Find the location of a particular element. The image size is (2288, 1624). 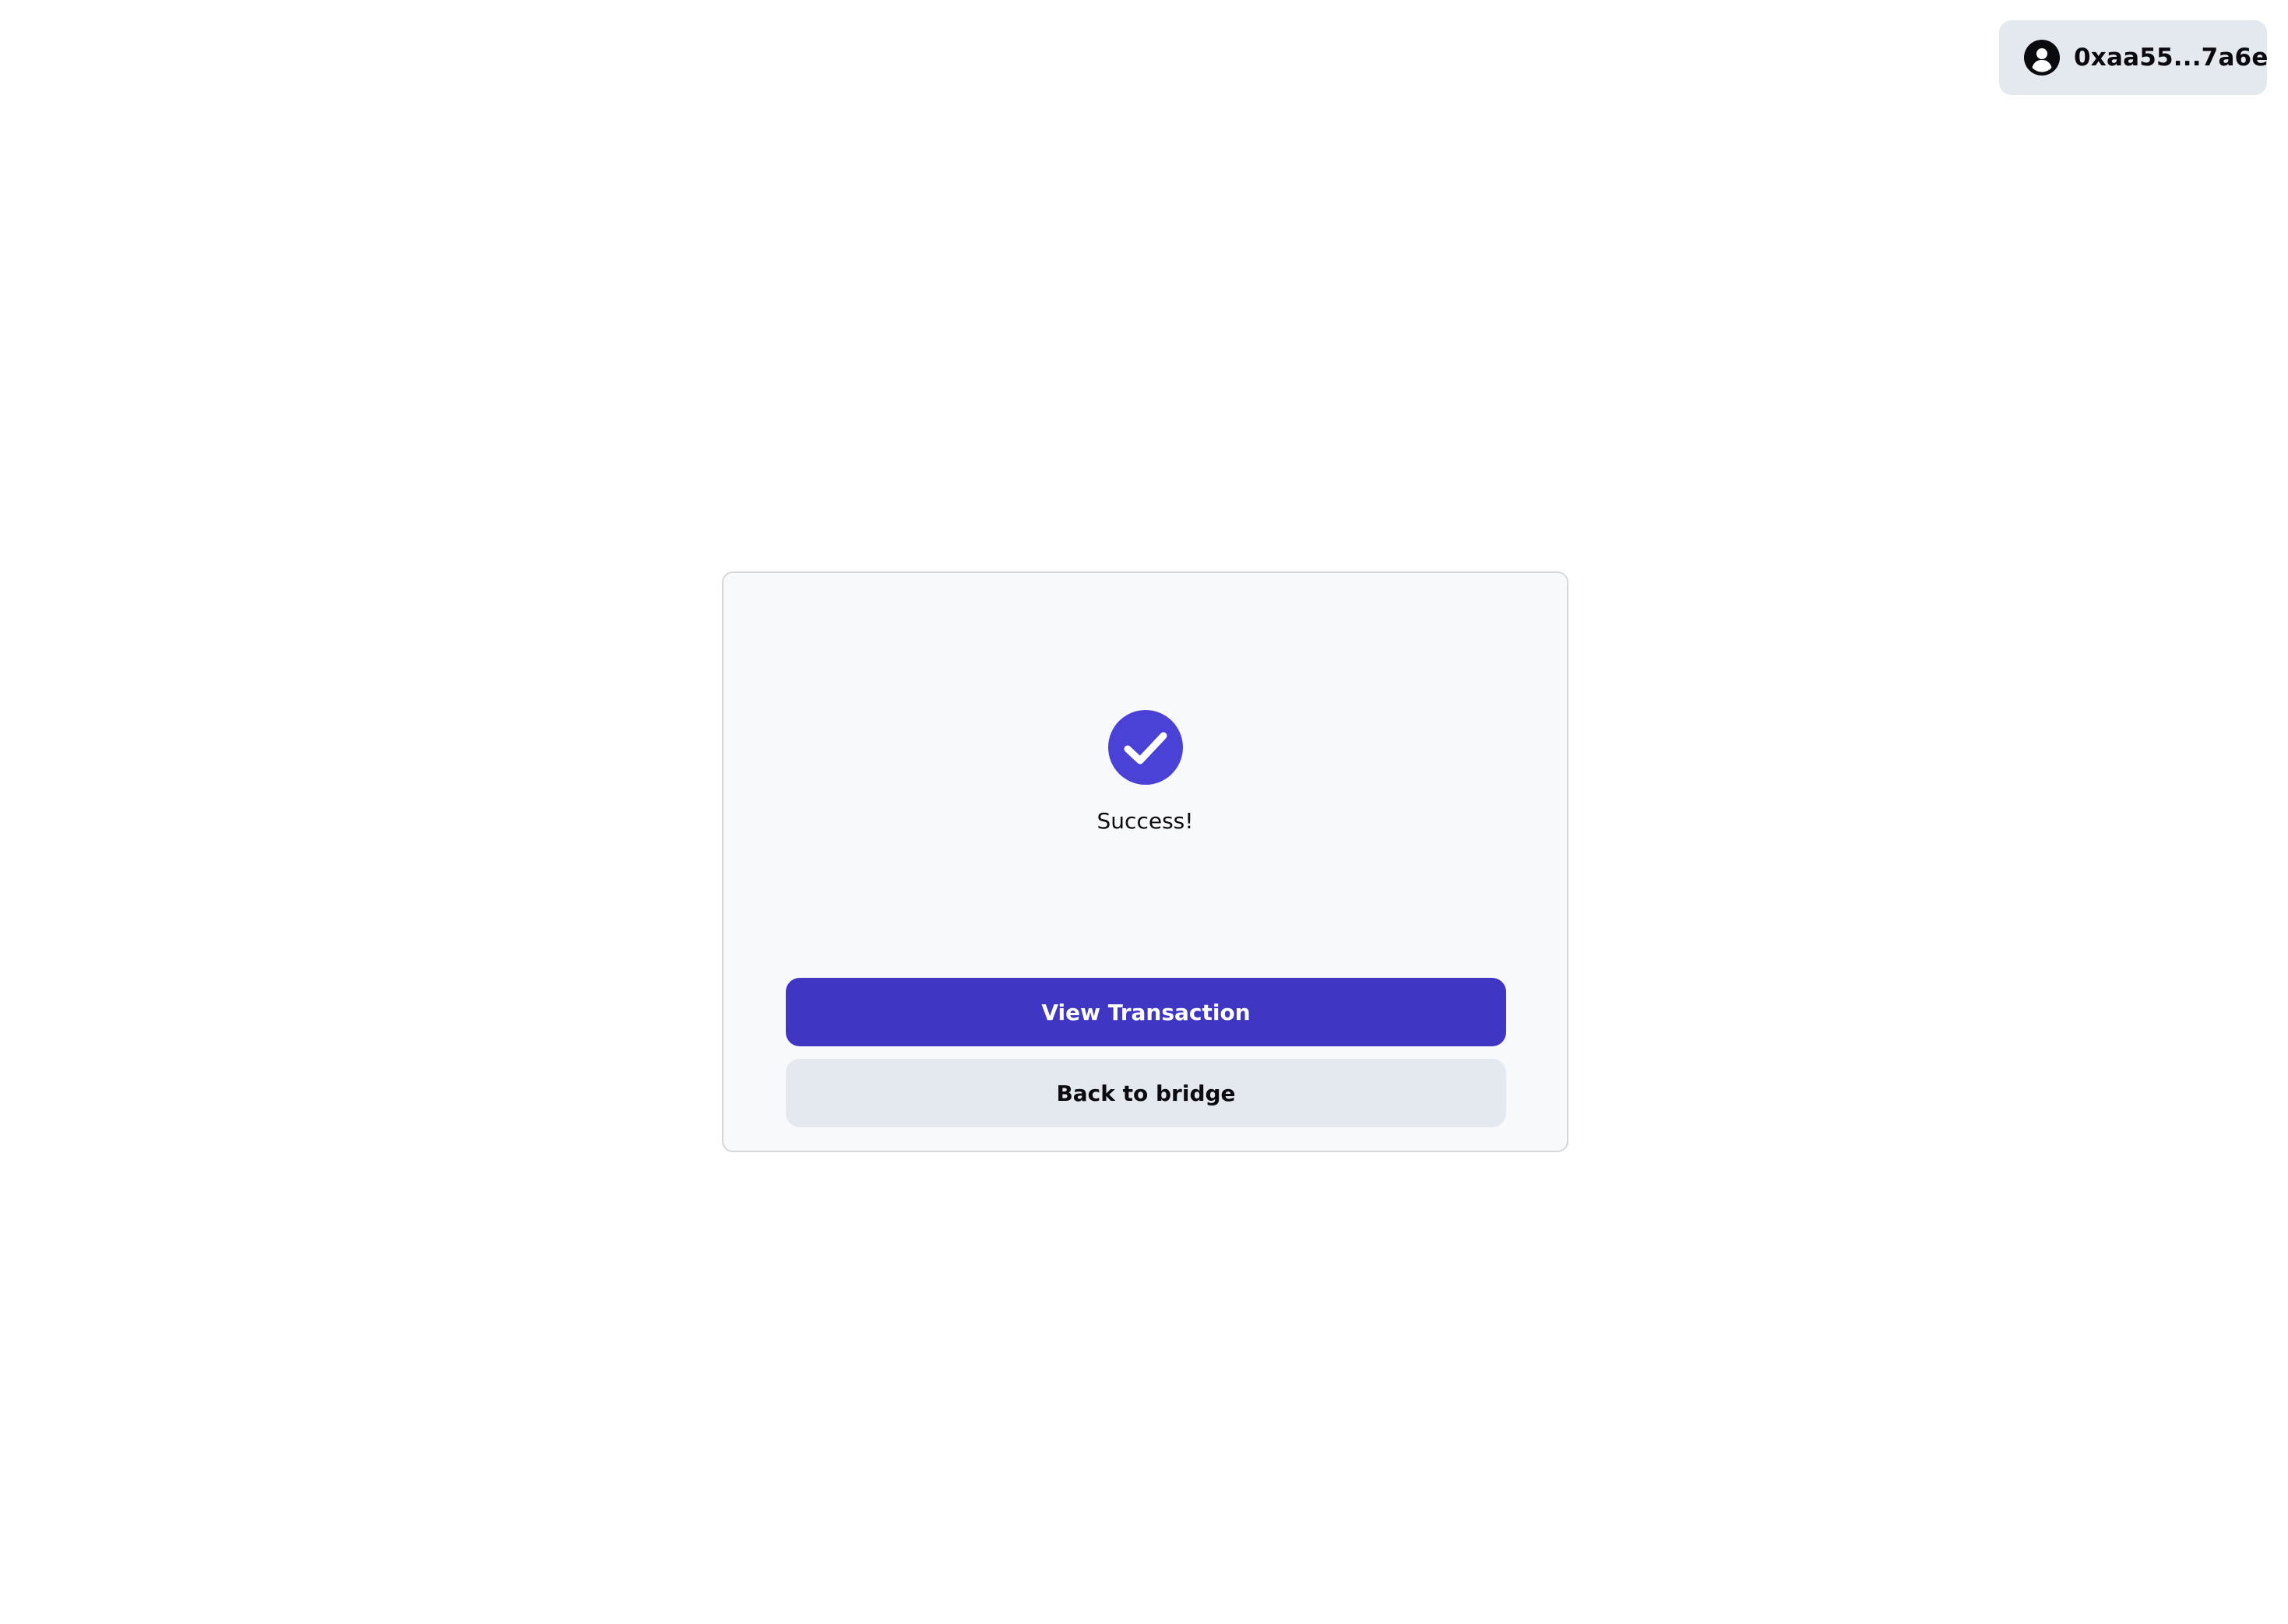

success-card: Success! View Transaction Back to bridge is located at coordinates (1145, 861).